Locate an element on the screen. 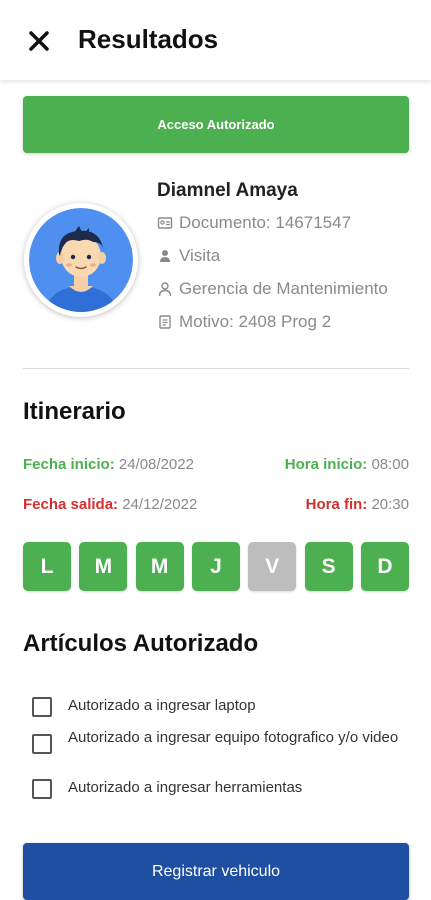 The image size is (431, 900). start-date-label: Fecha inicio: is located at coordinates (69, 464).